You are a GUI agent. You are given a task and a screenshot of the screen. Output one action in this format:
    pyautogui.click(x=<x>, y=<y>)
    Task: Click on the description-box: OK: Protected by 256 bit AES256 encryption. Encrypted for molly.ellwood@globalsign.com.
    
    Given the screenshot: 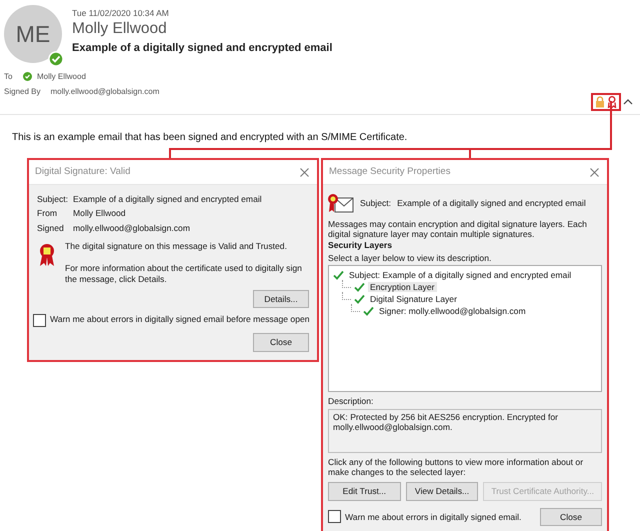 What is the action you would take?
    pyautogui.click(x=465, y=430)
    